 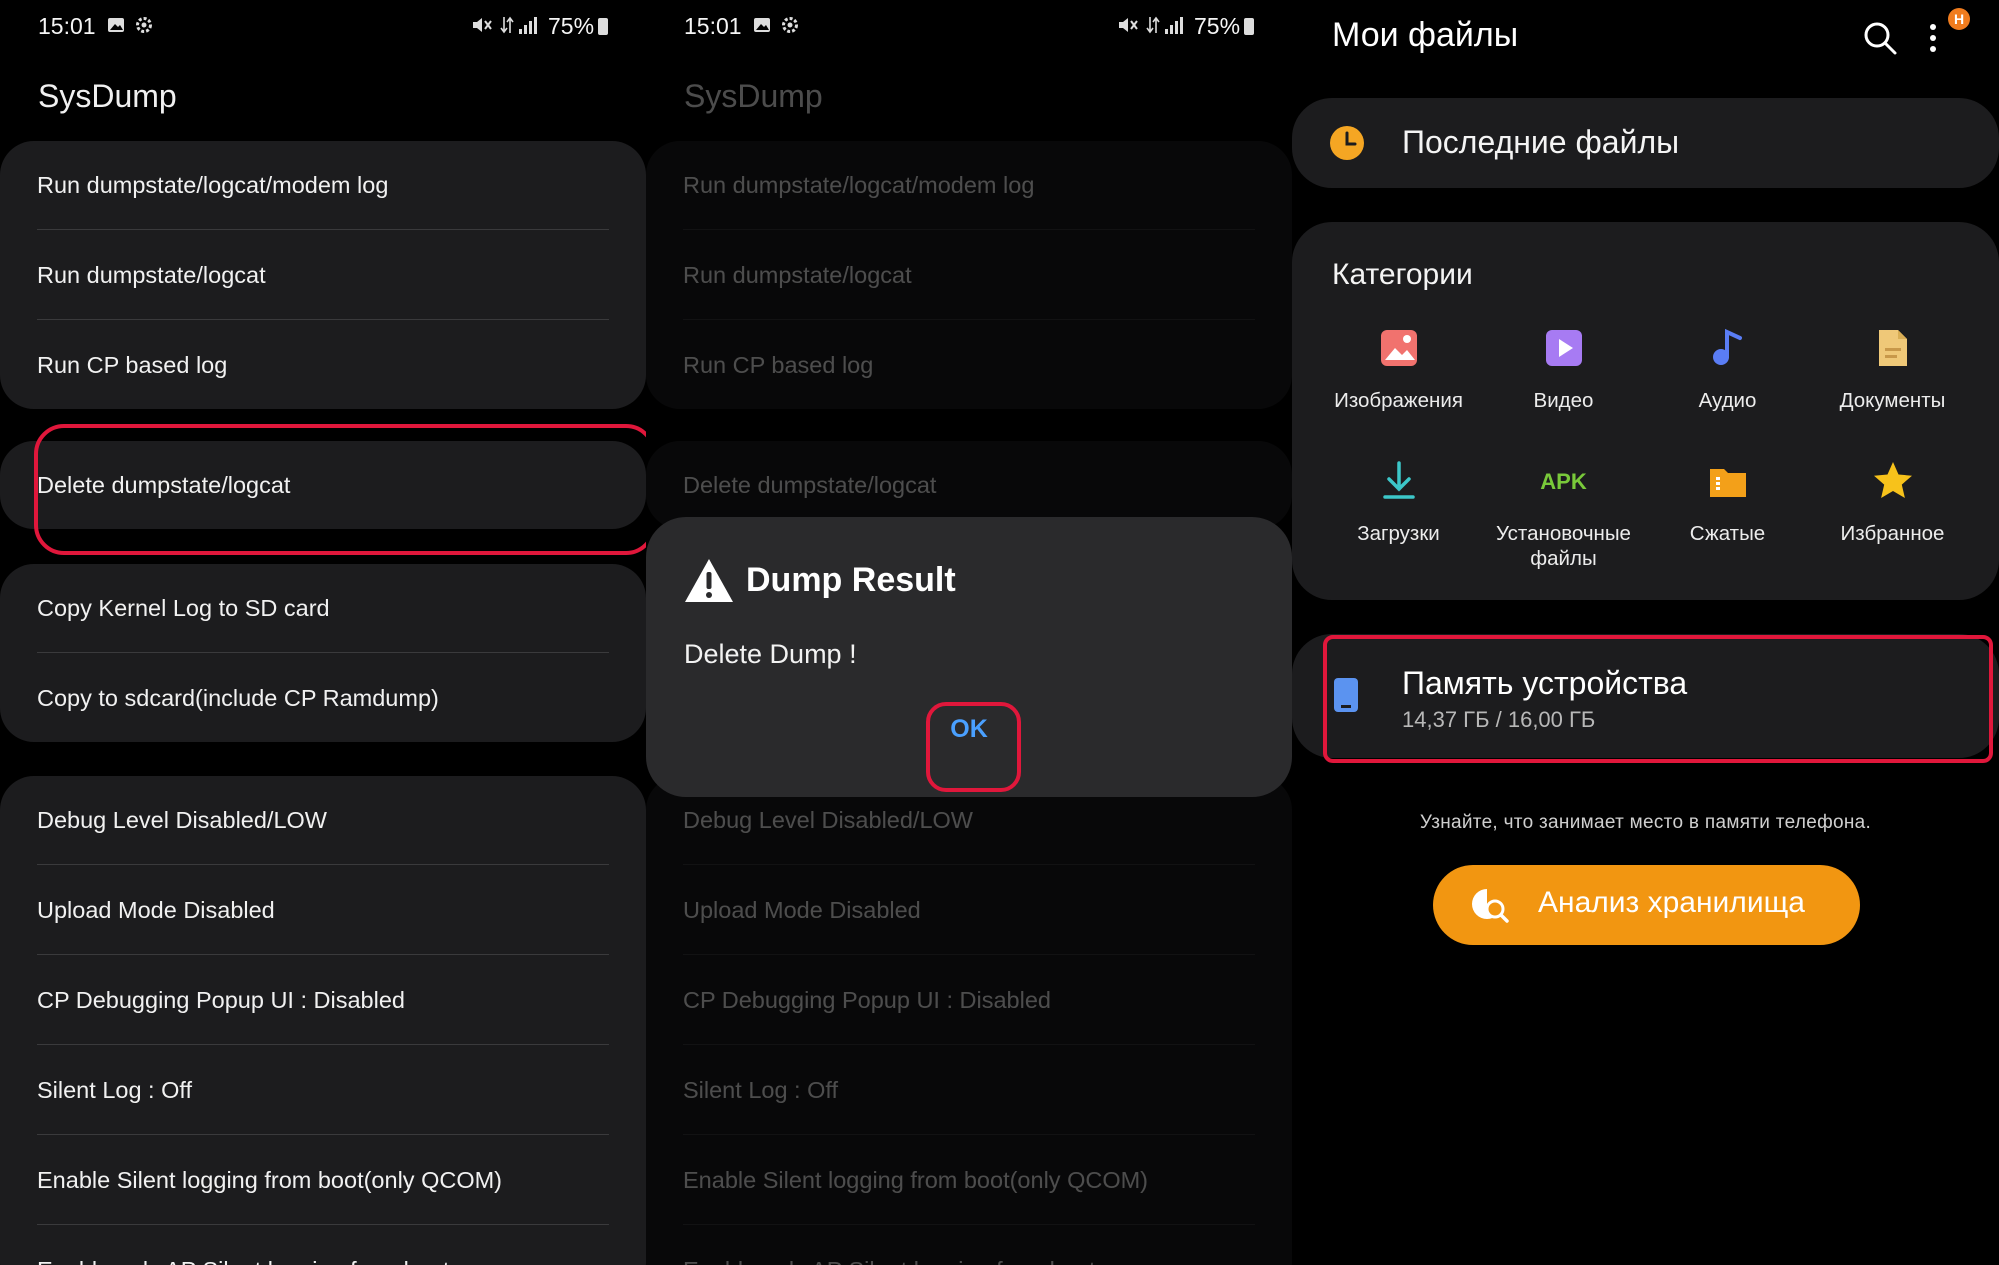 What do you see at coordinates (1893, 481) in the screenshot?
I see `favorites-star-icon` at bounding box center [1893, 481].